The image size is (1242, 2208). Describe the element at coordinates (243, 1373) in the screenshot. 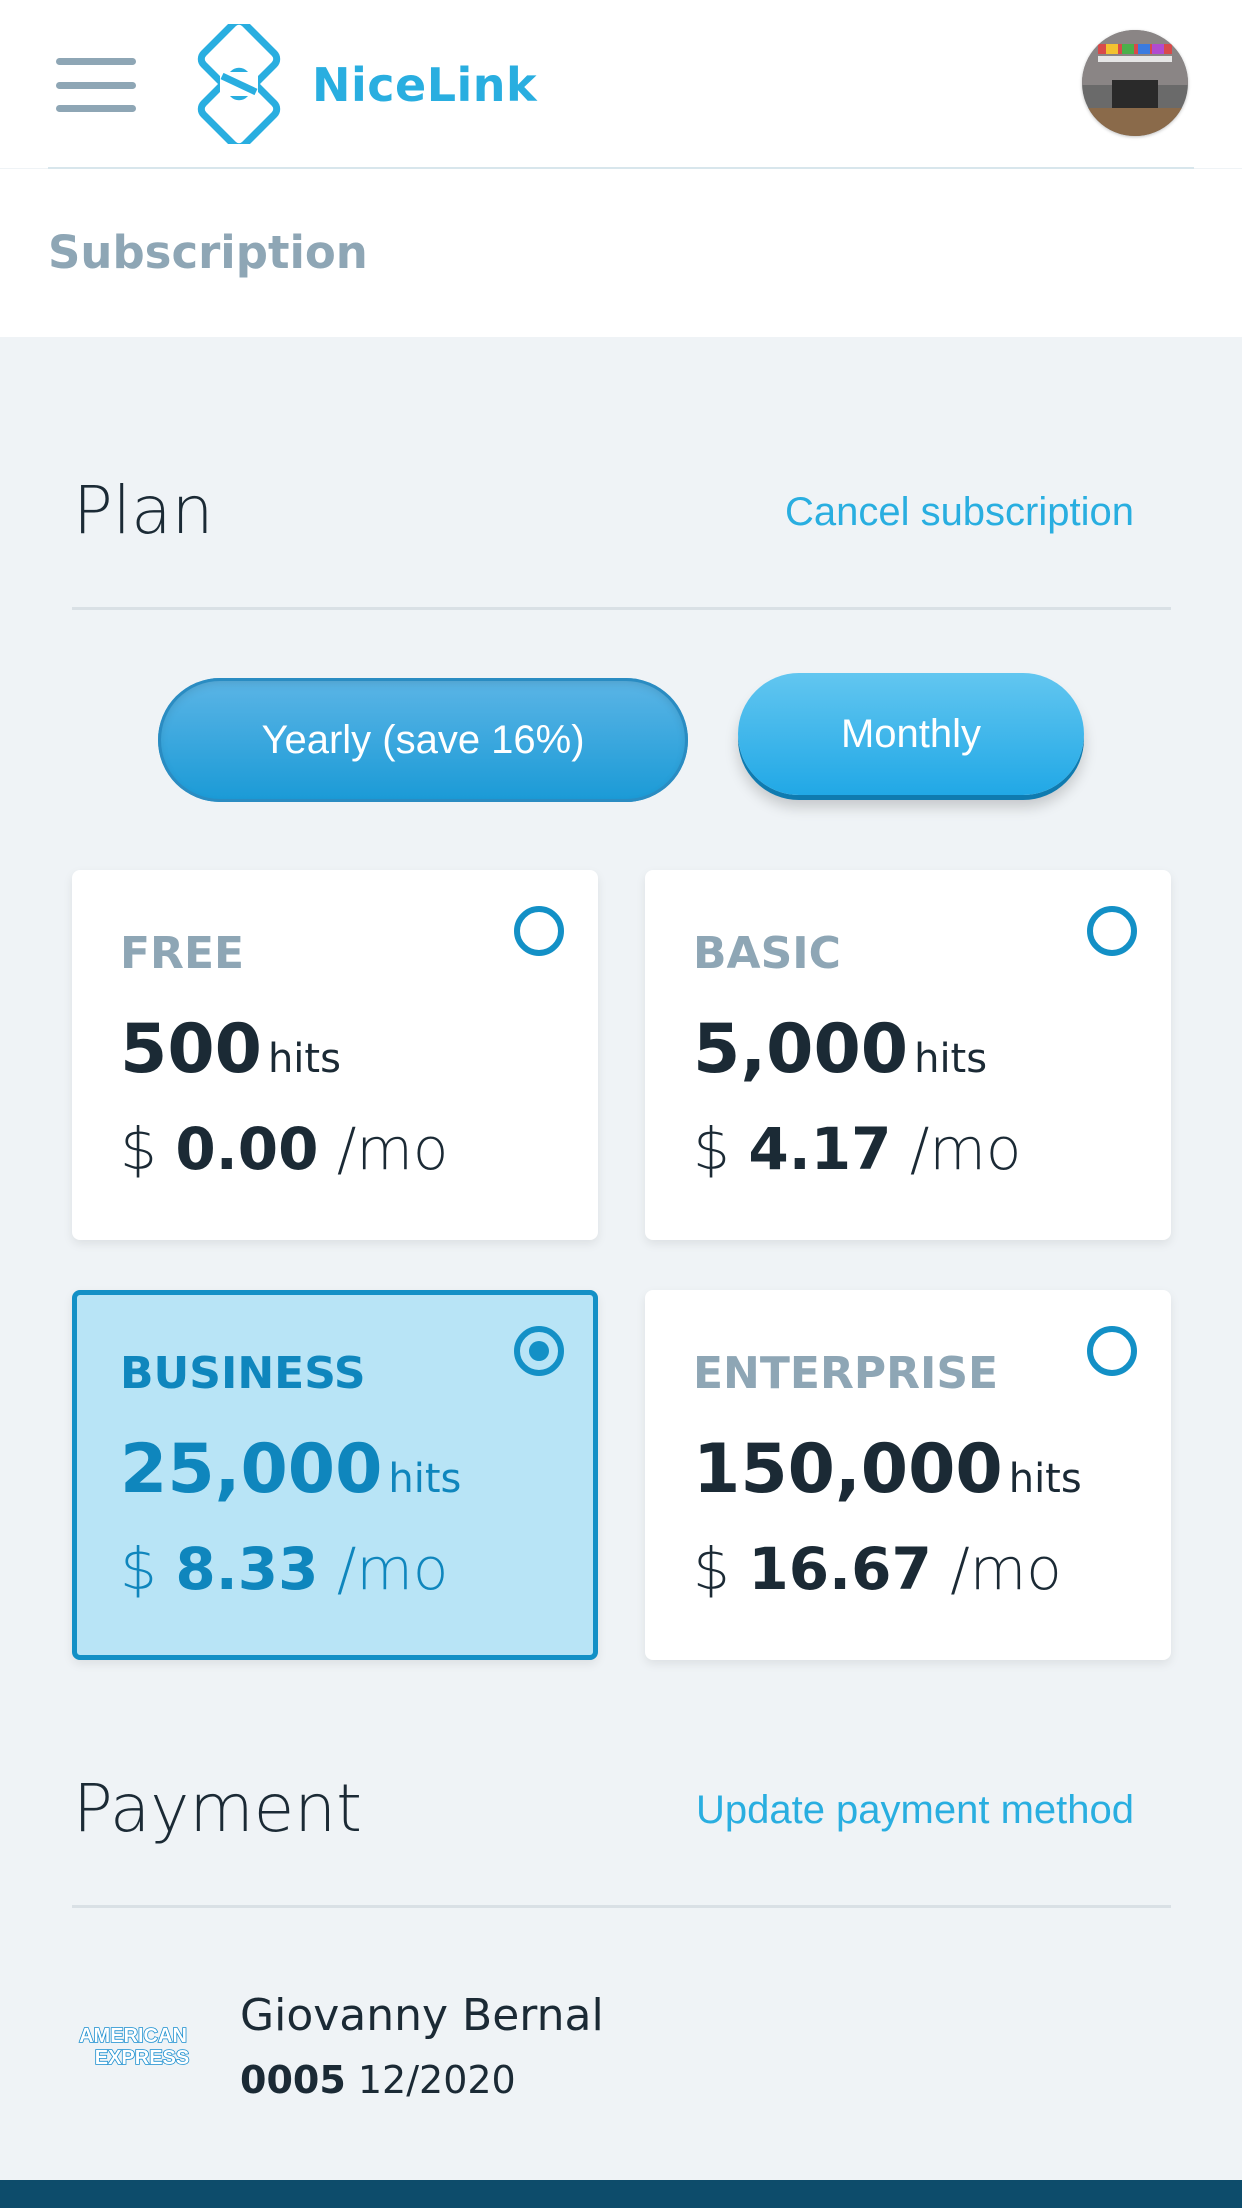

I see `plan-name: BUSINESS` at that location.